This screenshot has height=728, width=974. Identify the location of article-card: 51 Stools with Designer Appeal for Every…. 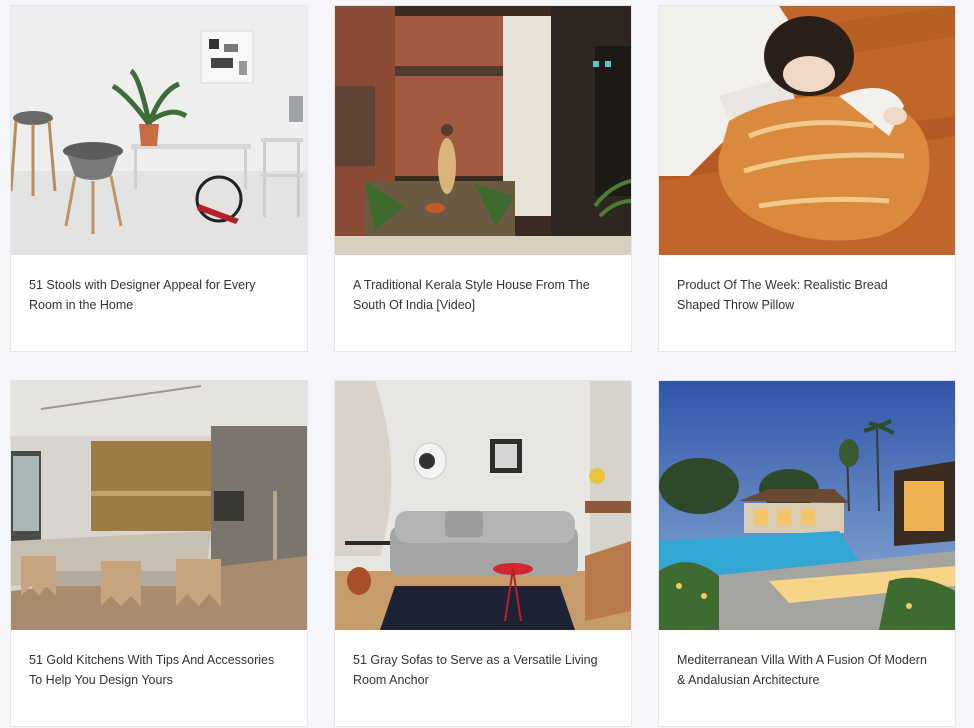
(159, 178).